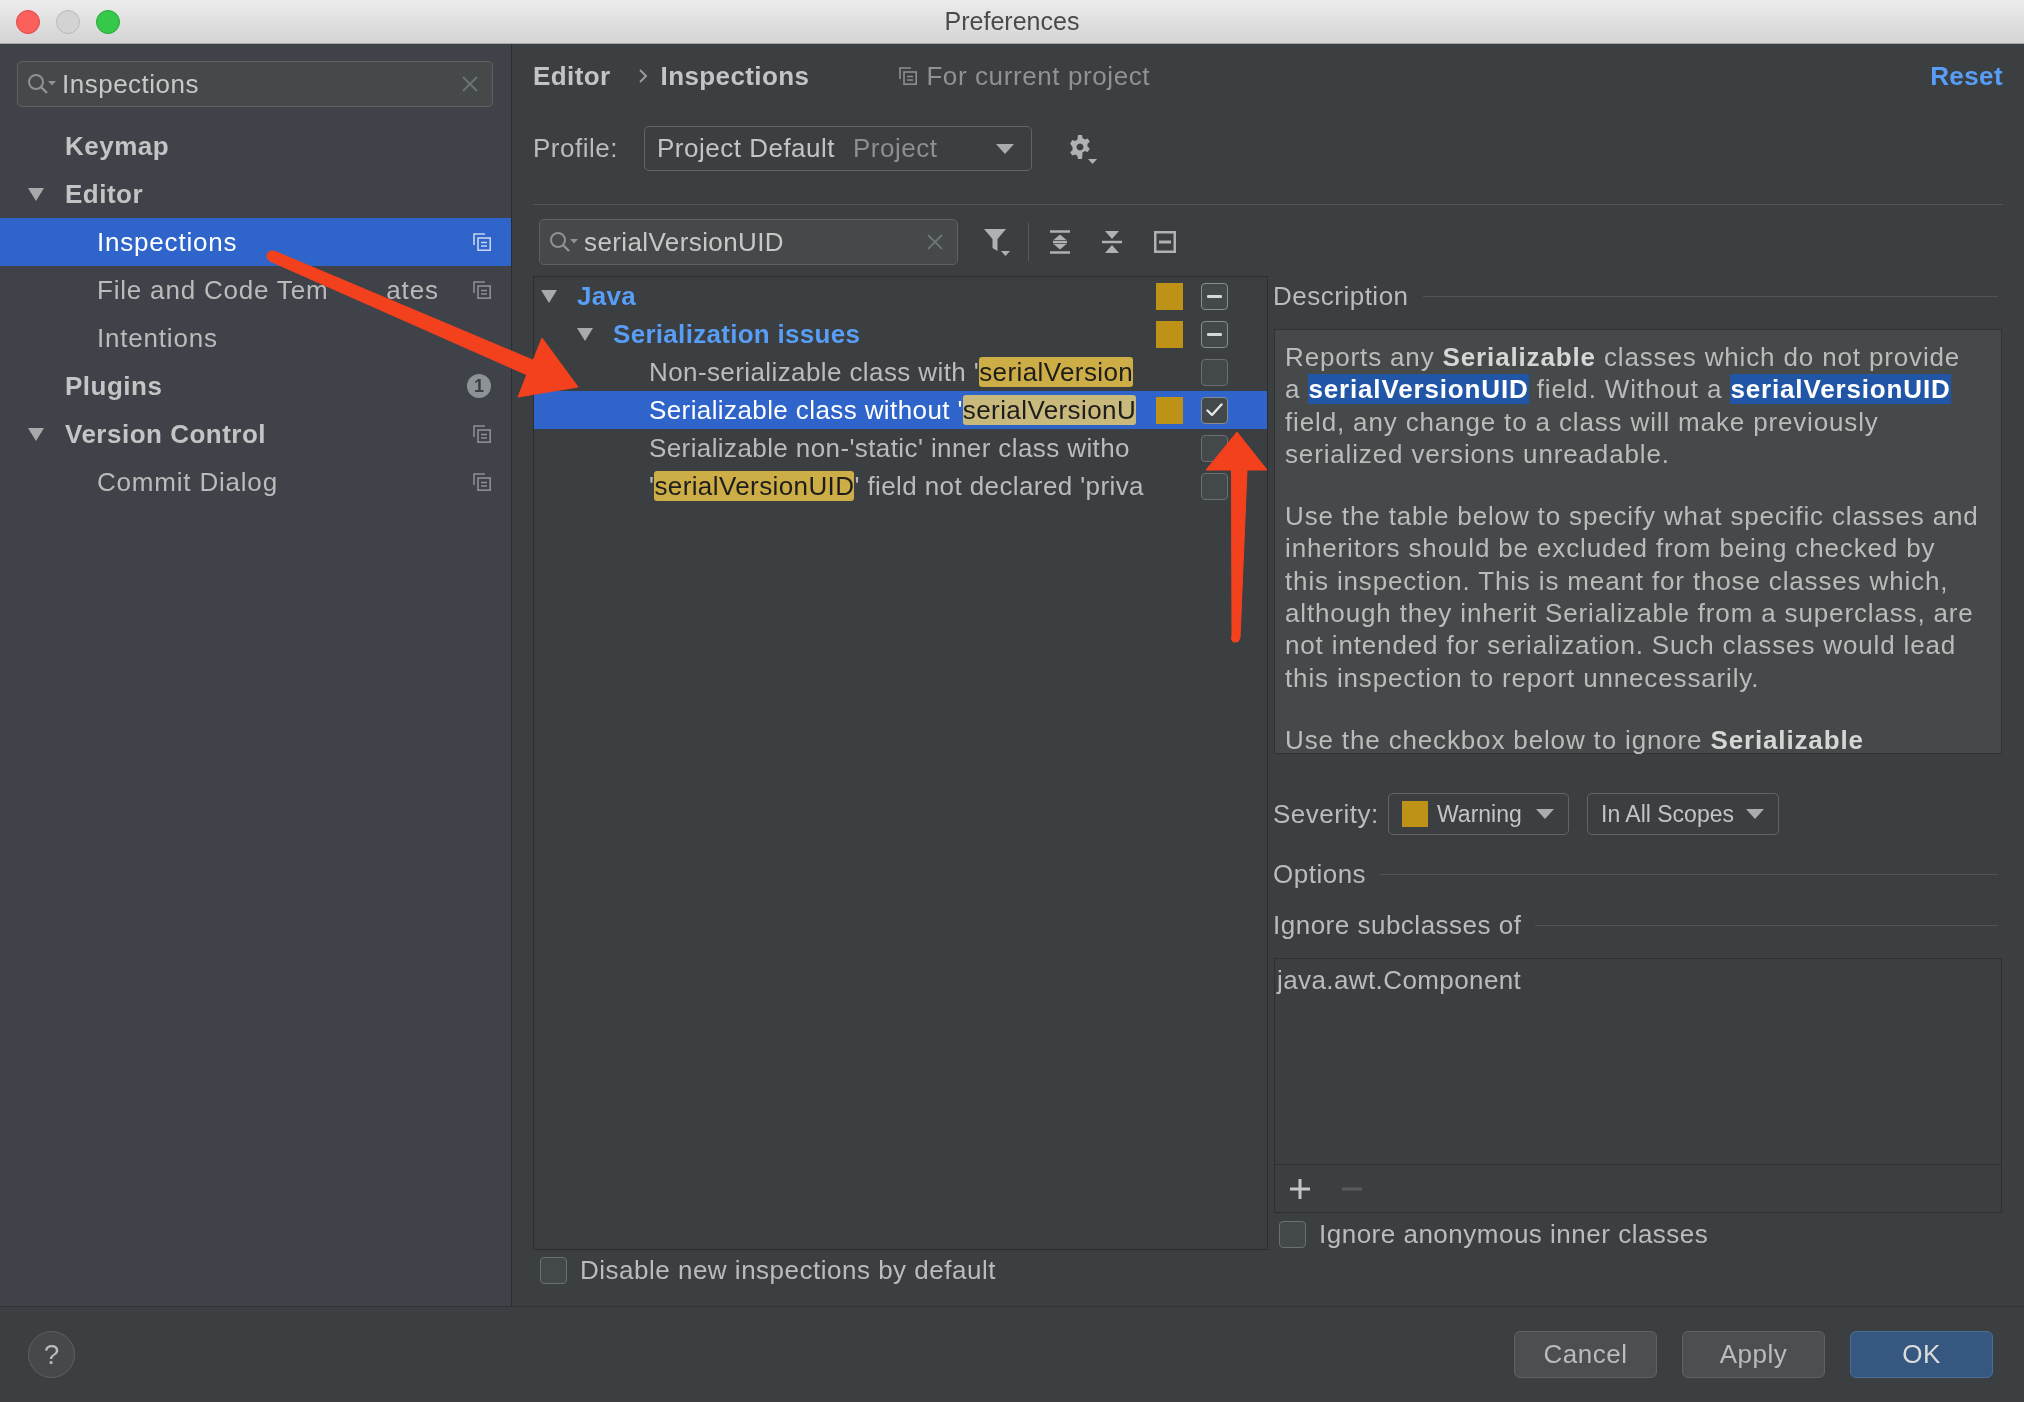 The height and width of the screenshot is (1402, 2024). I want to click on checkmark-icon, so click(1214, 410).